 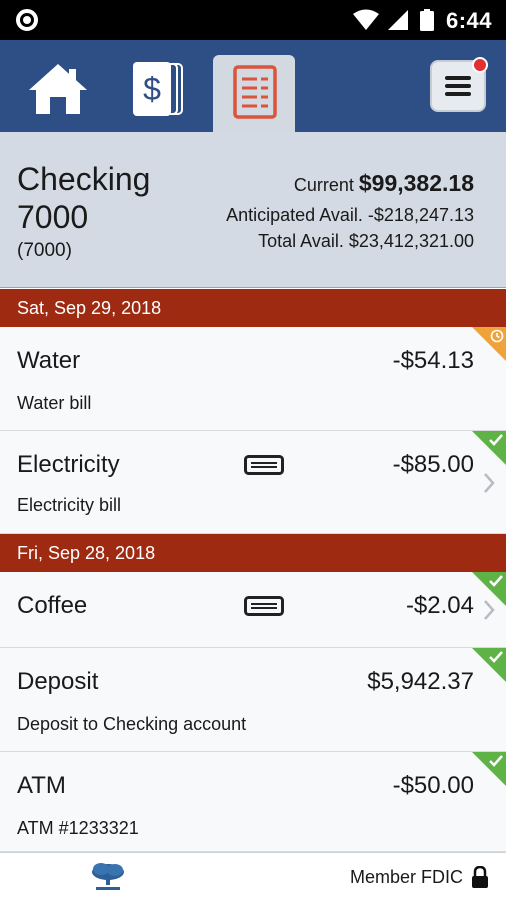 What do you see at coordinates (78, 828) in the screenshot?
I see `transaction-subtitle: ATM #1233321` at bounding box center [78, 828].